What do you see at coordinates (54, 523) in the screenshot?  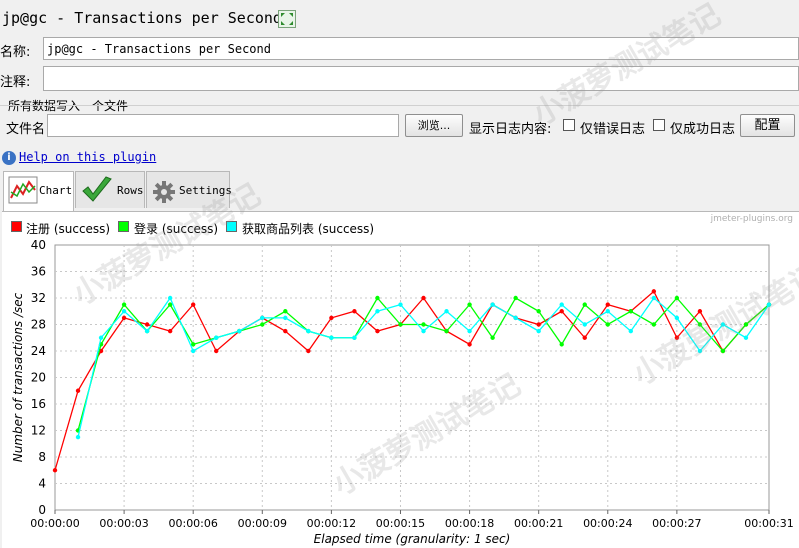 I see `x-tick-label: 00:00:00` at bounding box center [54, 523].